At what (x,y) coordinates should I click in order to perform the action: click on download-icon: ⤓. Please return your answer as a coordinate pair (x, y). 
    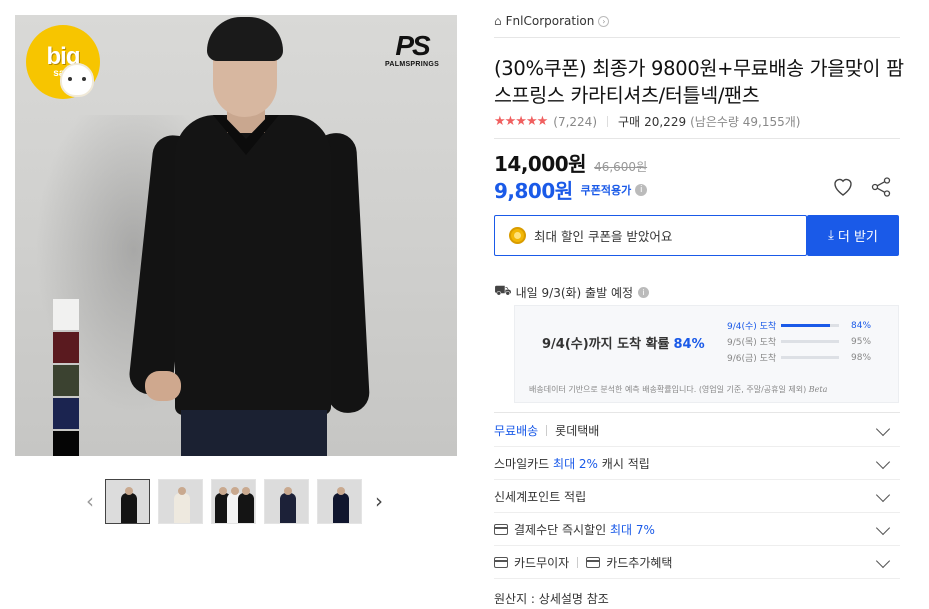
    Looking at the image, I should click on (831, 235).